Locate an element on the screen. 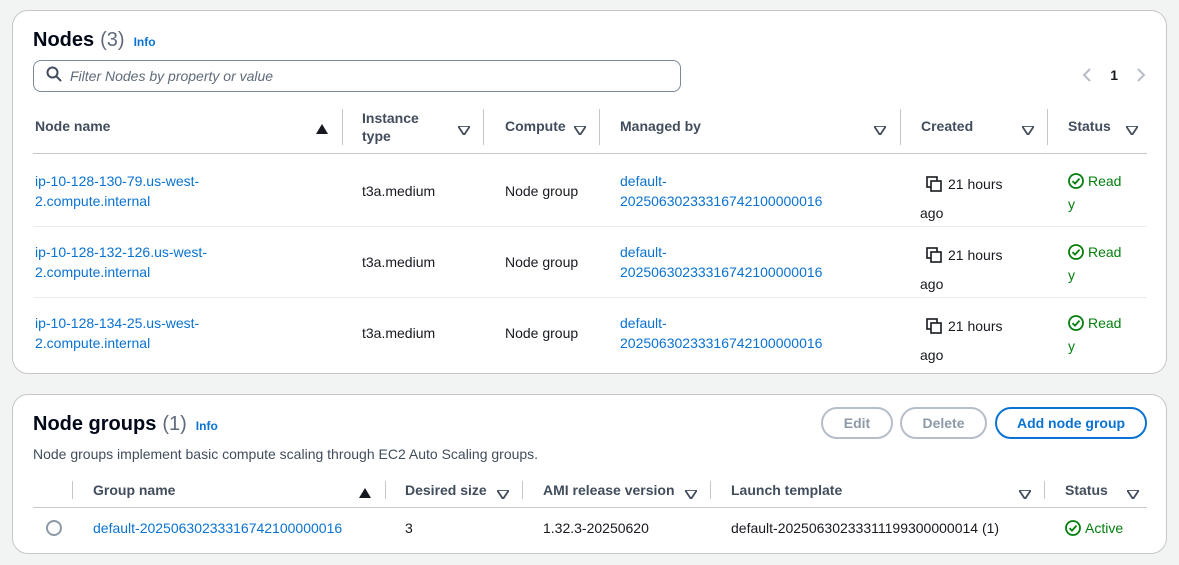 The image size is (1179, 565). page-number: 1 is located at coordinates (1114, 75).